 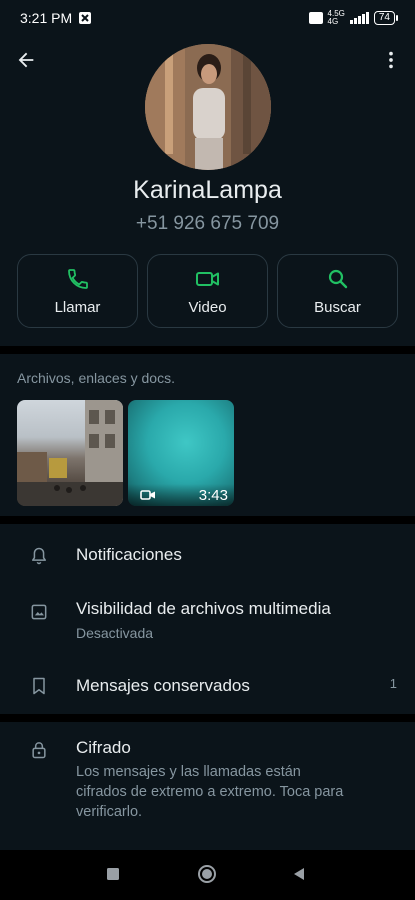 I want to click on video-overlay: 3:43, so click(x=181, y=495).